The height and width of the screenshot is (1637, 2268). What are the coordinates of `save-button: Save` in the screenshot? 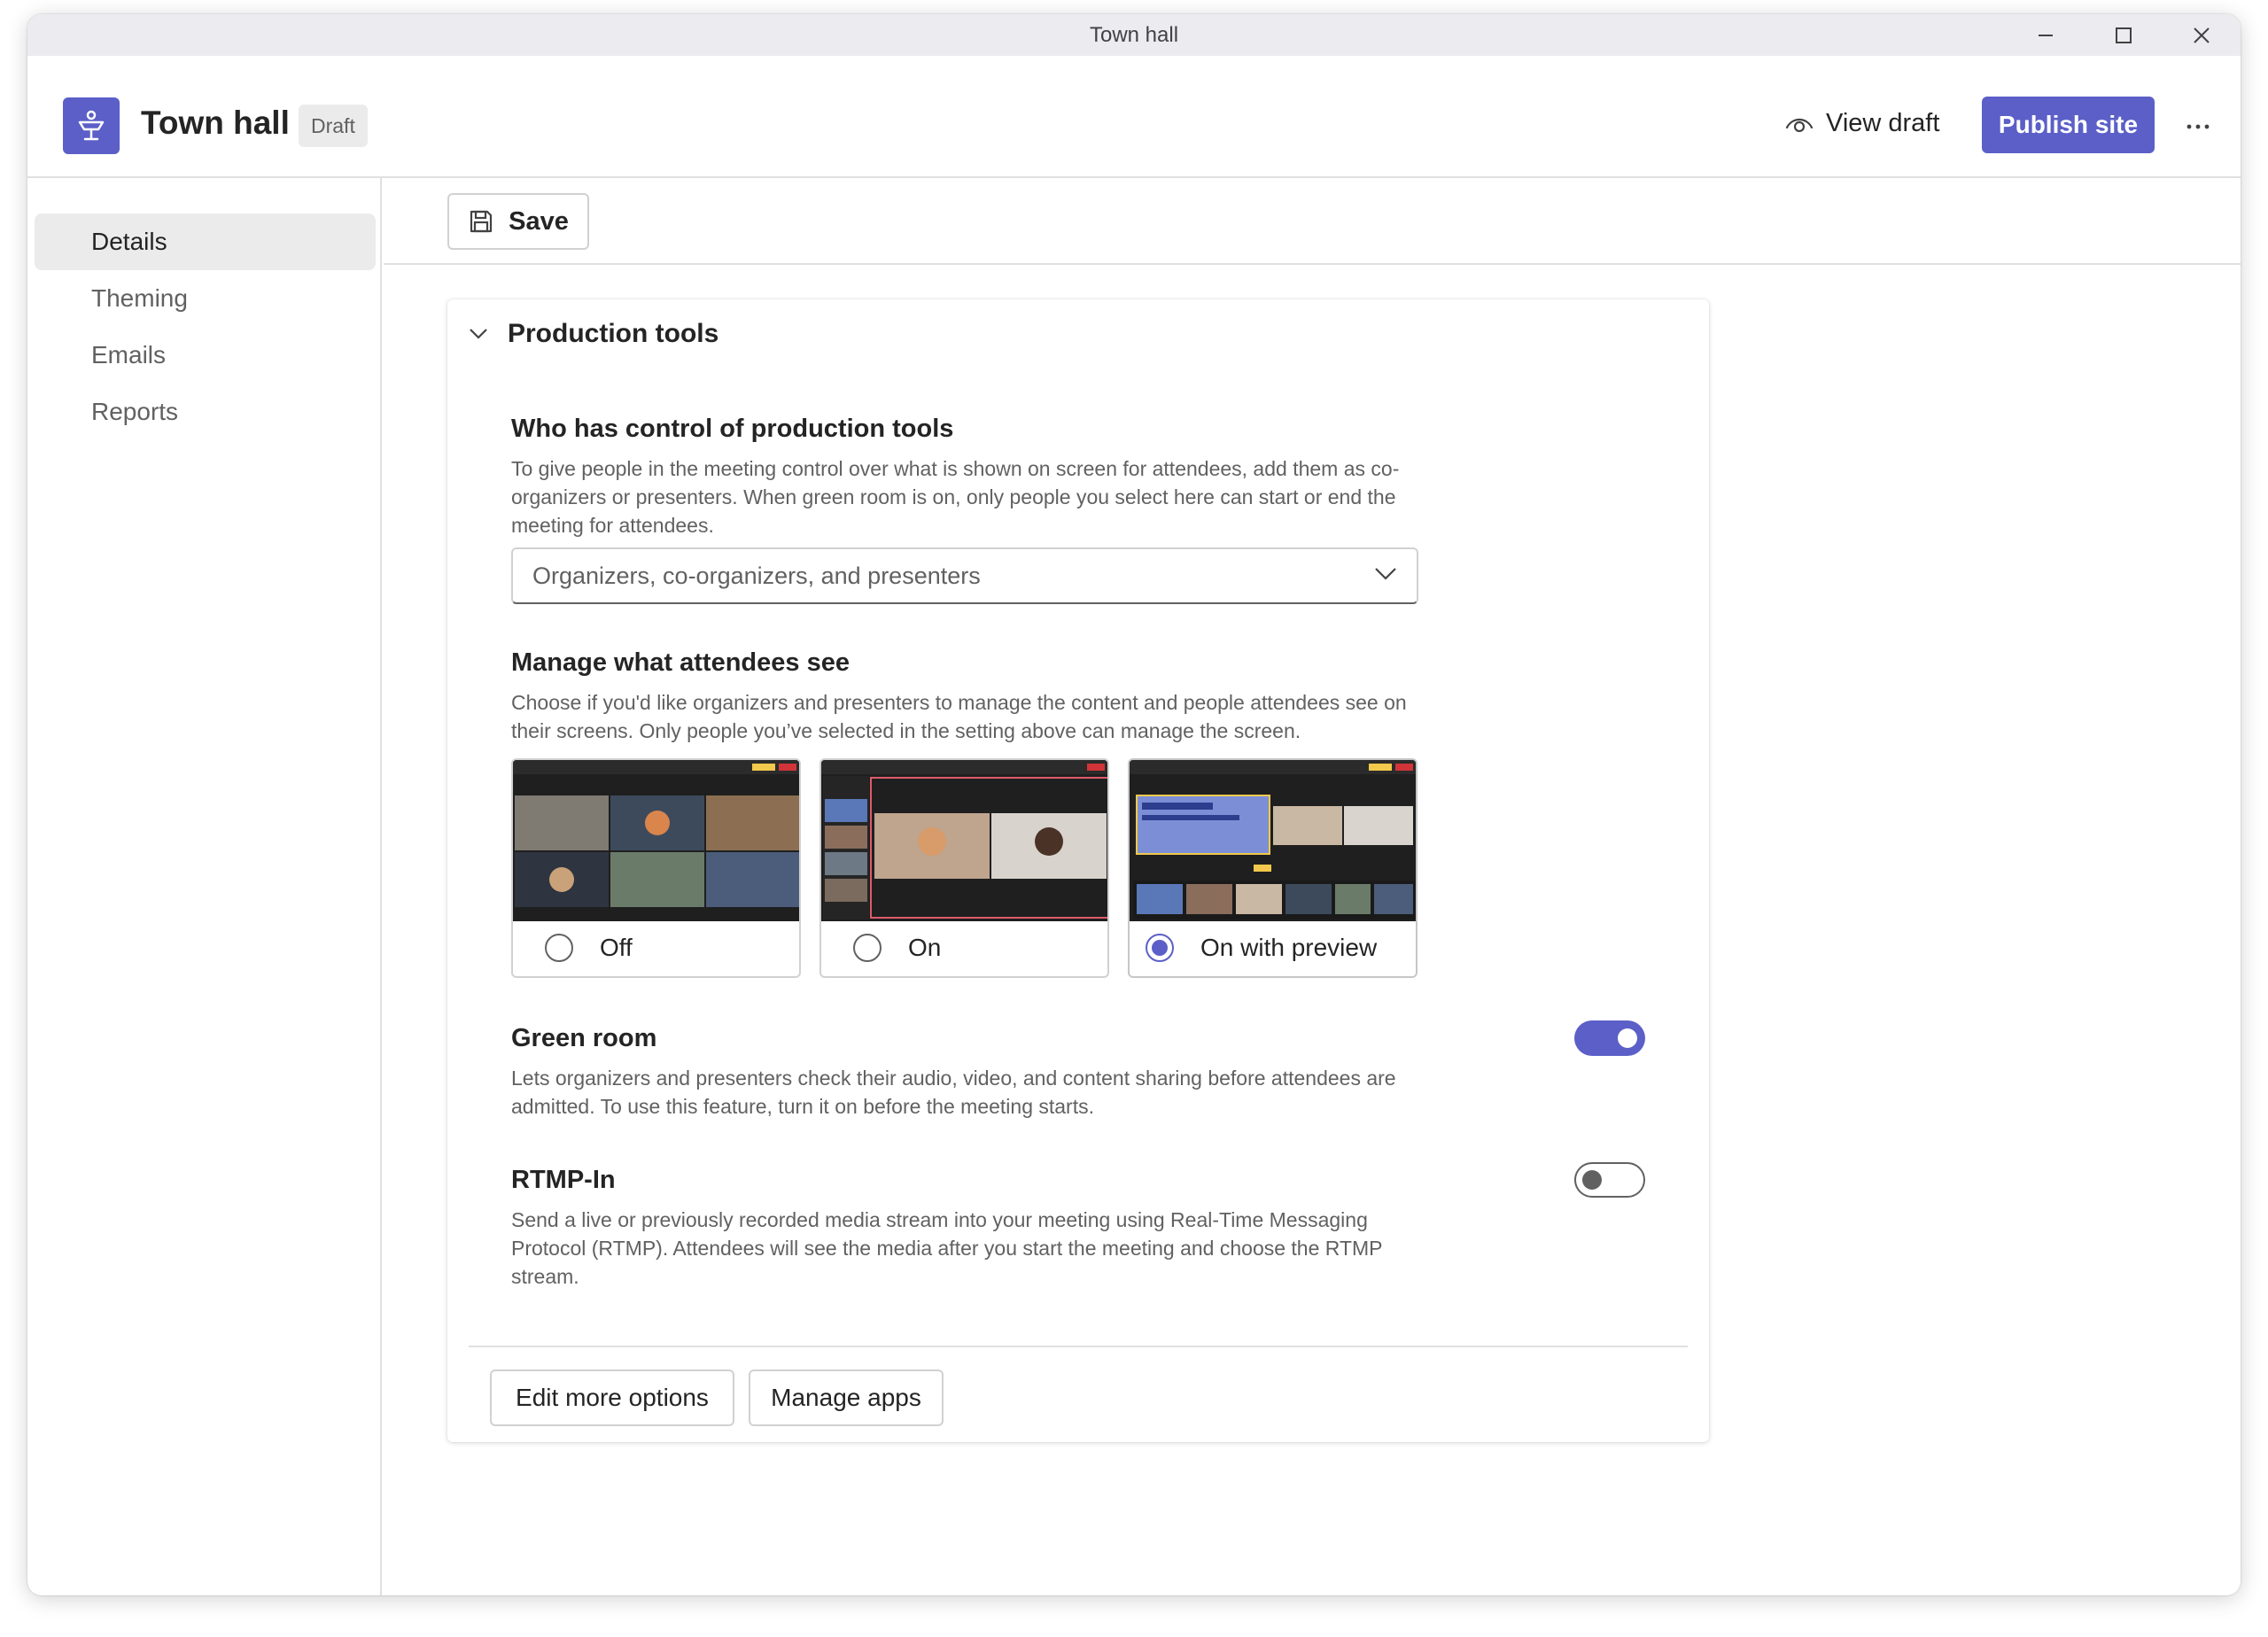 It's located at (518, 221).